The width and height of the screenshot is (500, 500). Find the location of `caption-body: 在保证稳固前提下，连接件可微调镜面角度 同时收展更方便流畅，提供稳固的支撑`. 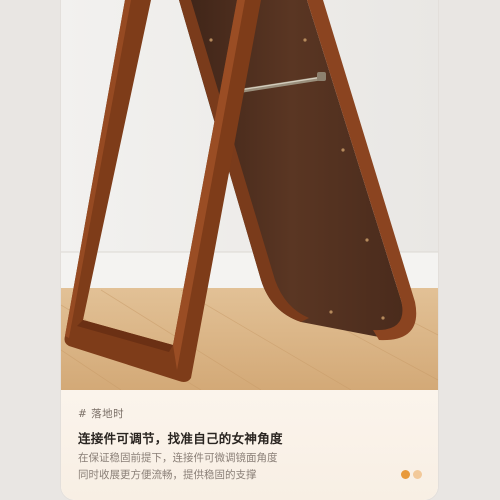

caption-body: 在保证稳固前提下，连接件可微调镜面角度 同时收展更方便流畅，提供稳固的支撑 is located at coordinates (228, 467).